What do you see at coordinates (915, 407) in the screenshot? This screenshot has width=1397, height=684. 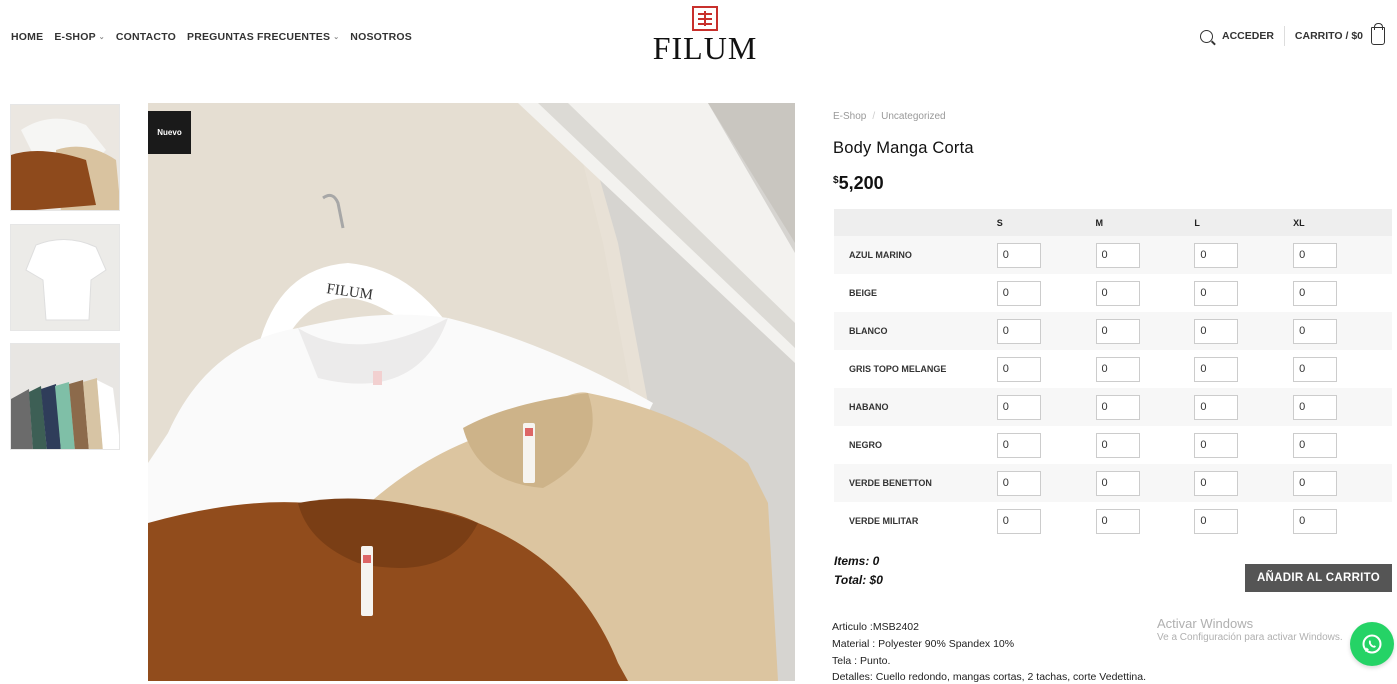 I see `color-label: HABANO` at bounding box center [915, 407].